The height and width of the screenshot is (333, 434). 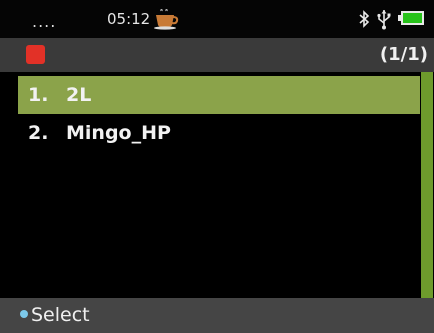 What do you see at coordinates (411, 18) in the screenshot?
I see `battery-icon` at bounding box center [411, 18].